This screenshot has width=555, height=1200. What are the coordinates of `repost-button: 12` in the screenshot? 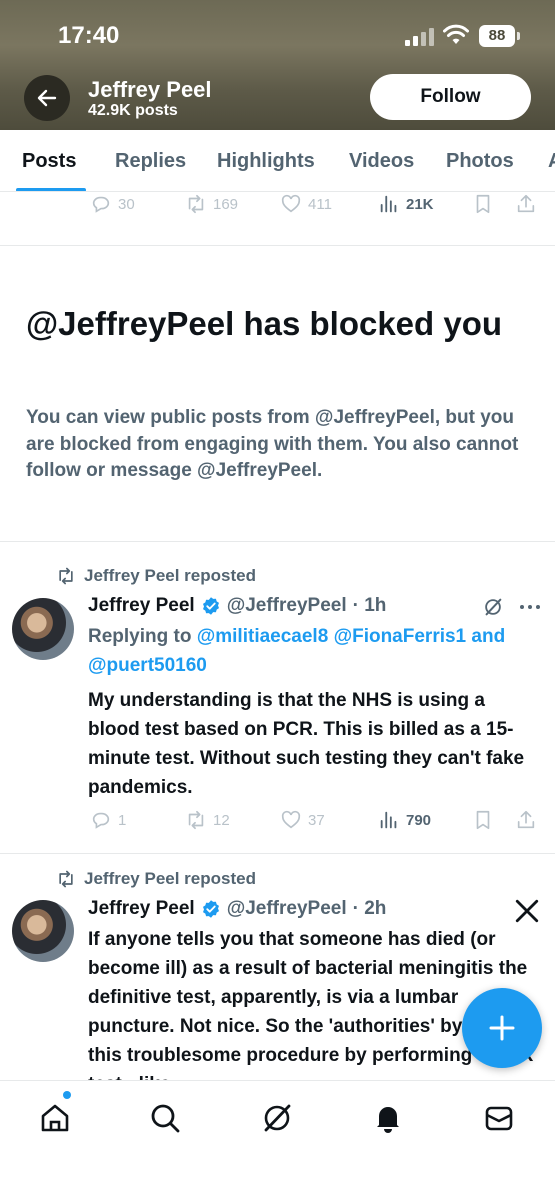 It's located at (207, 820).